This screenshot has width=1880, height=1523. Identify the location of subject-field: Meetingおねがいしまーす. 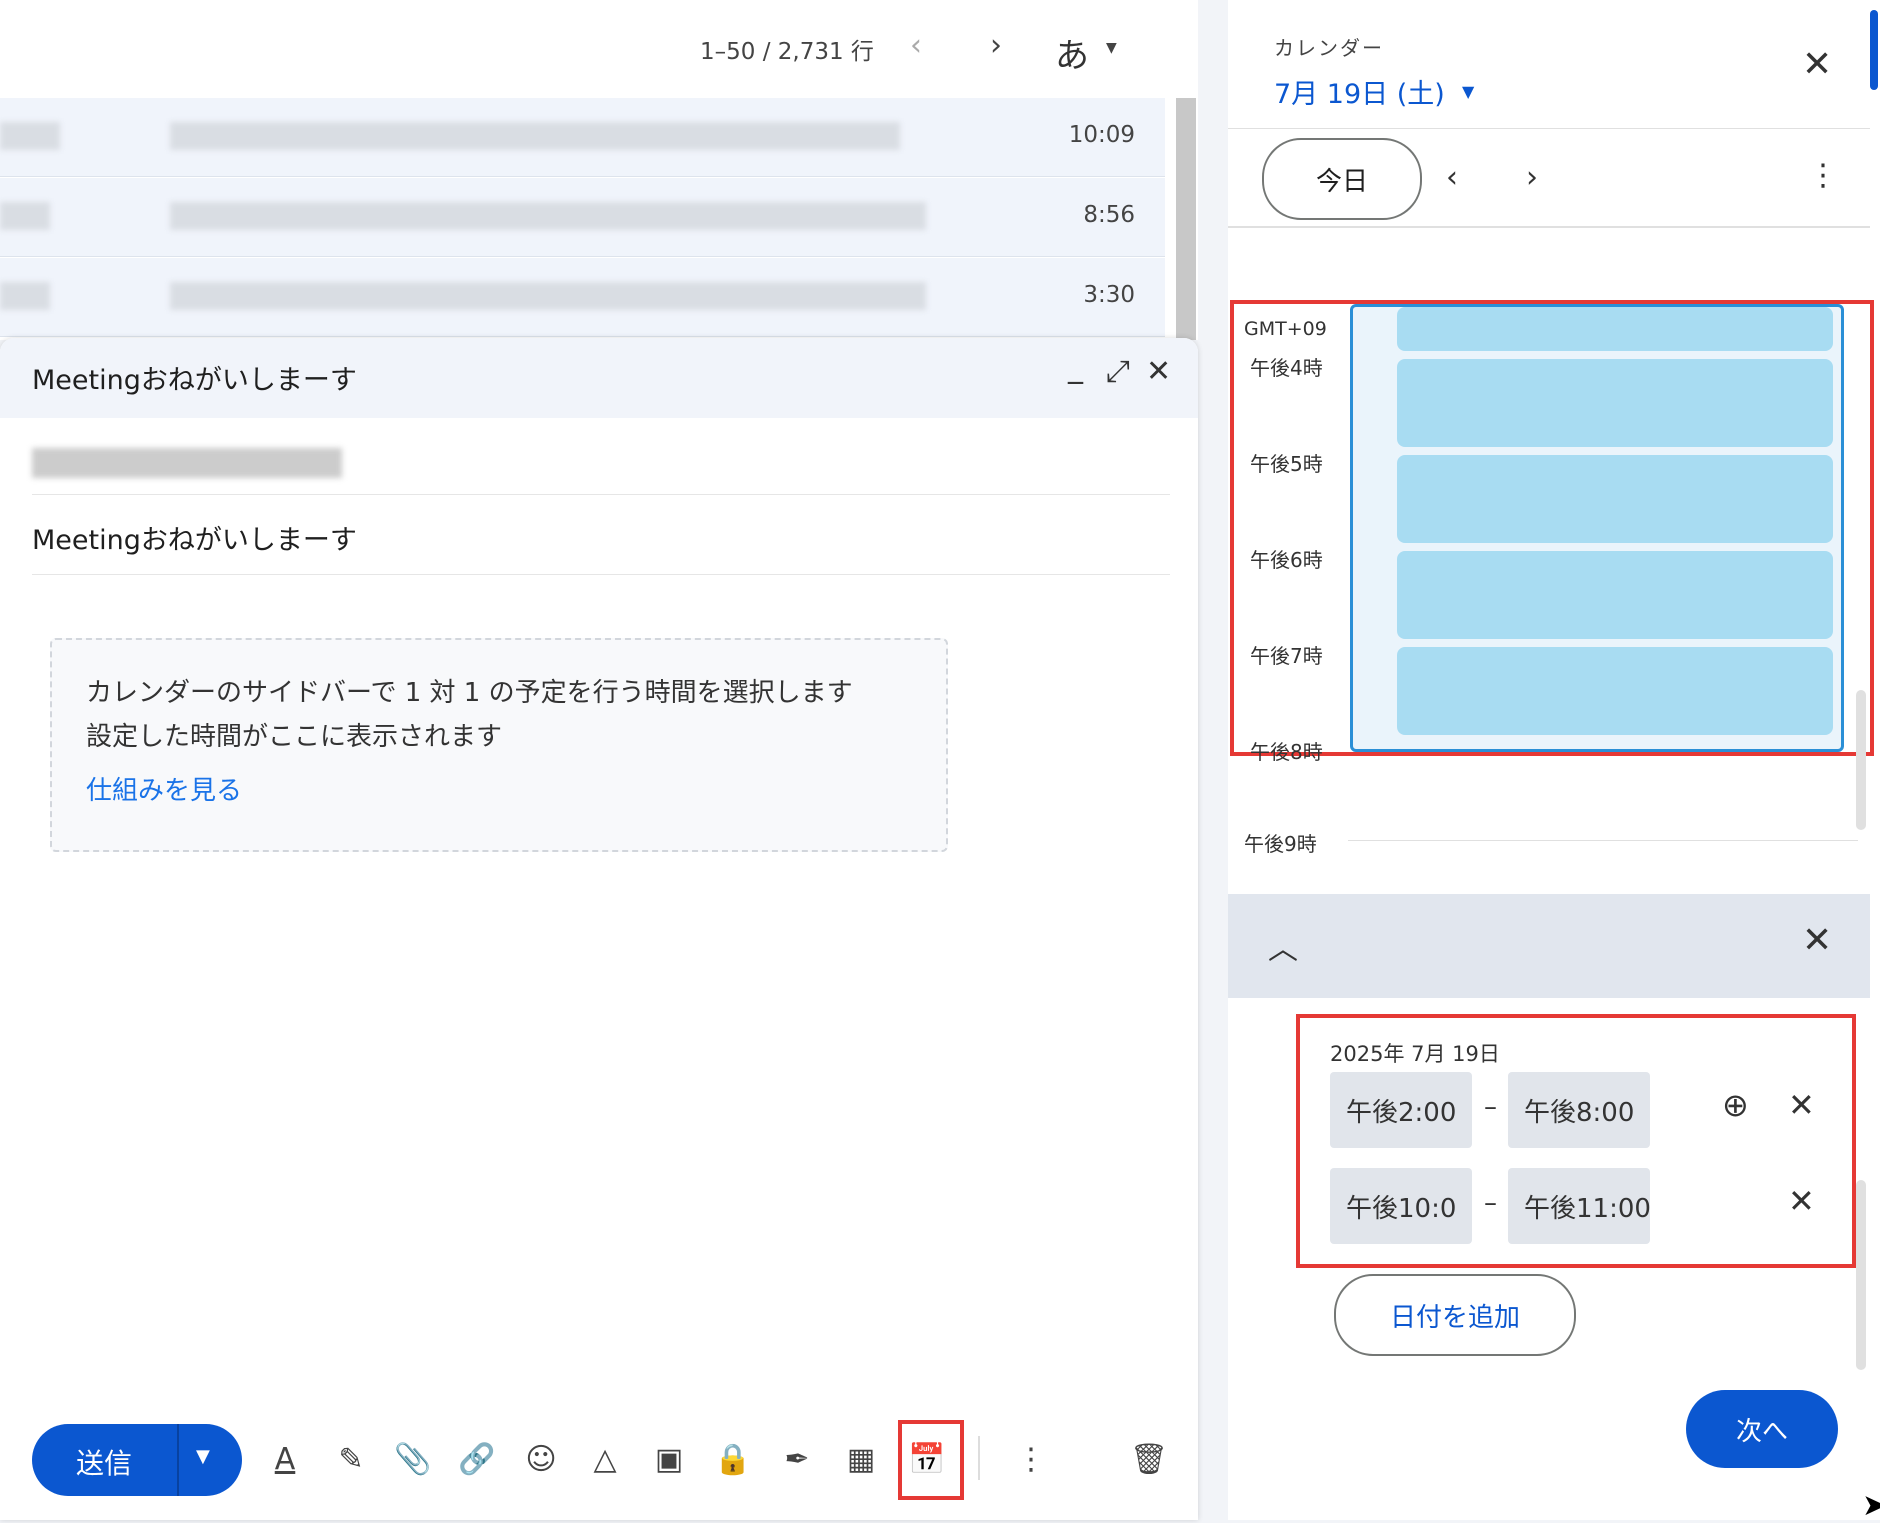
(194, 537).